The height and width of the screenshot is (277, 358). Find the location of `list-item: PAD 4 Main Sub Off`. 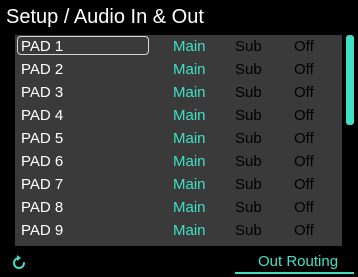

list-item: PAD 4 Main Sub Off is located at coordinates (178, 115).